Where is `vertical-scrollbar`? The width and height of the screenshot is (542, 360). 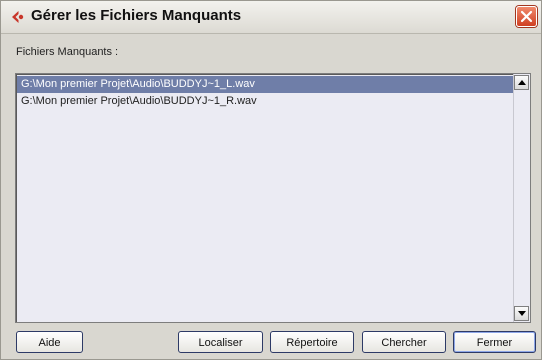 vertical-scrollbar is located at coordinates (521, 198).